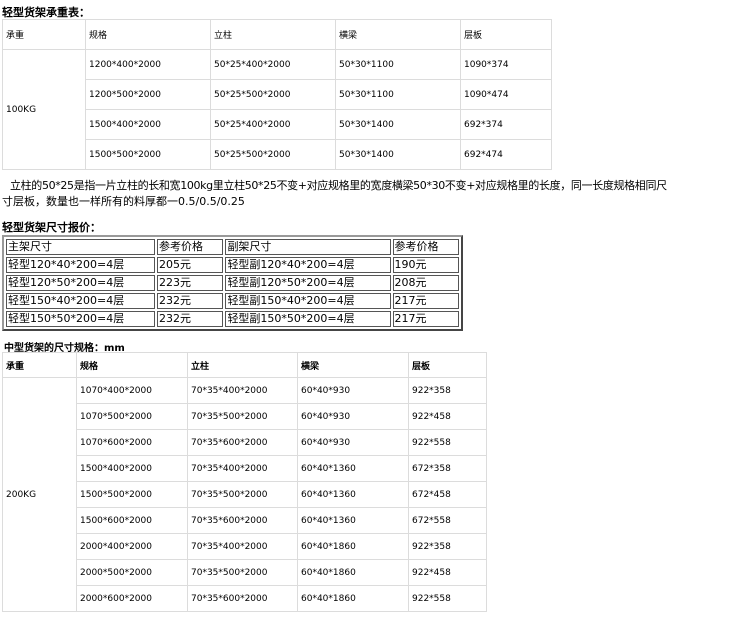 This screenshot has width=750, height=621. What do you see at coordinates (425, 265) in the screenshot?
I see `cell-sub-price: 190元` at bounding box center [425, 265].